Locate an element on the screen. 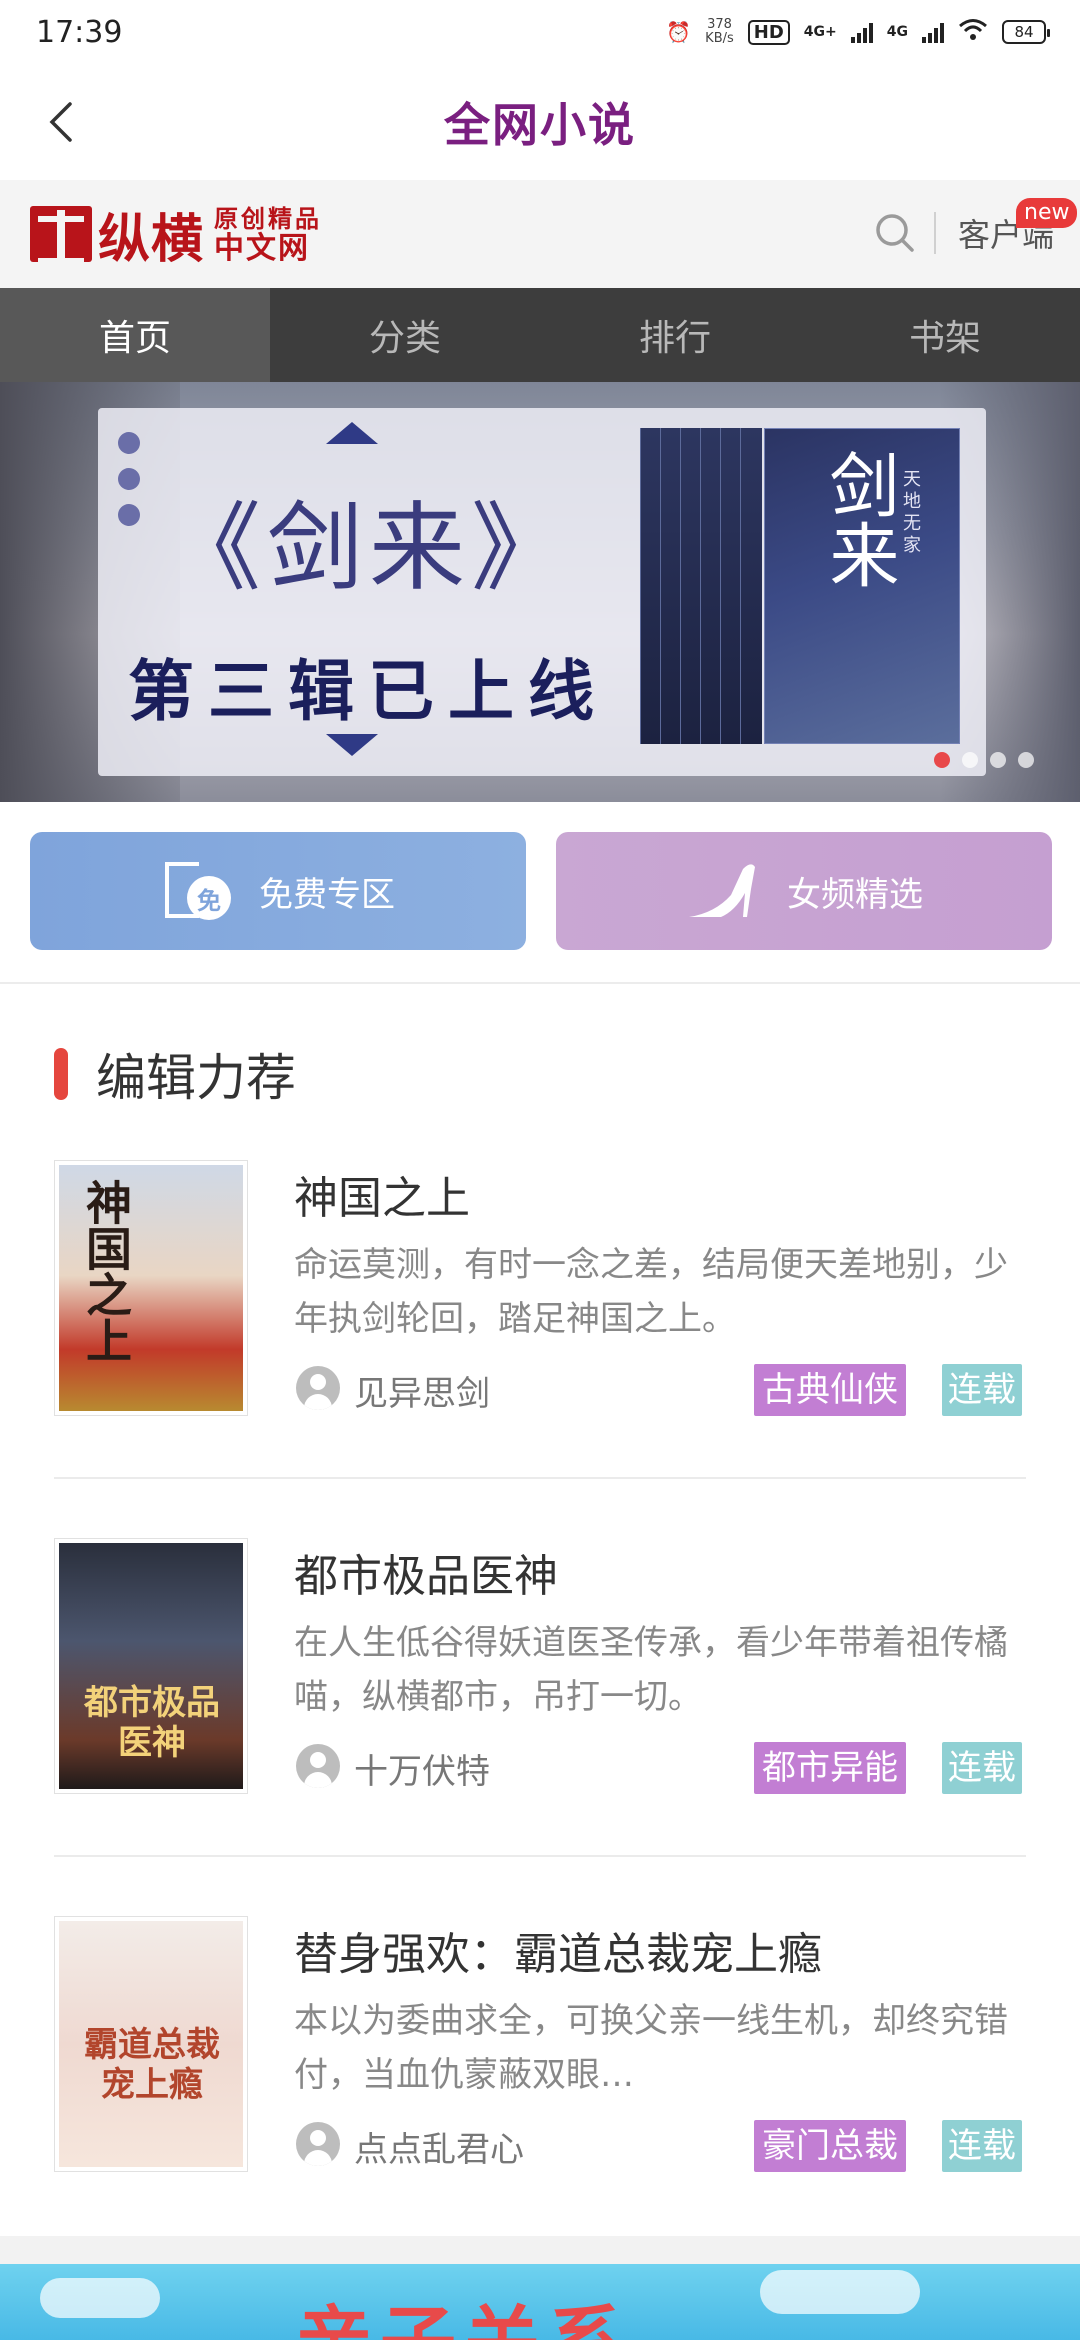  genre-tag: 古典仙侠 is located at coordinates (830, 1390).